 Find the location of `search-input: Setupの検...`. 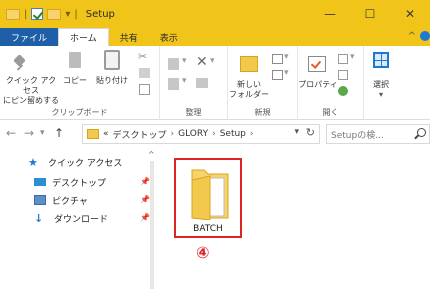

search-input: Setupの検... is located at coordinates (378, 134).